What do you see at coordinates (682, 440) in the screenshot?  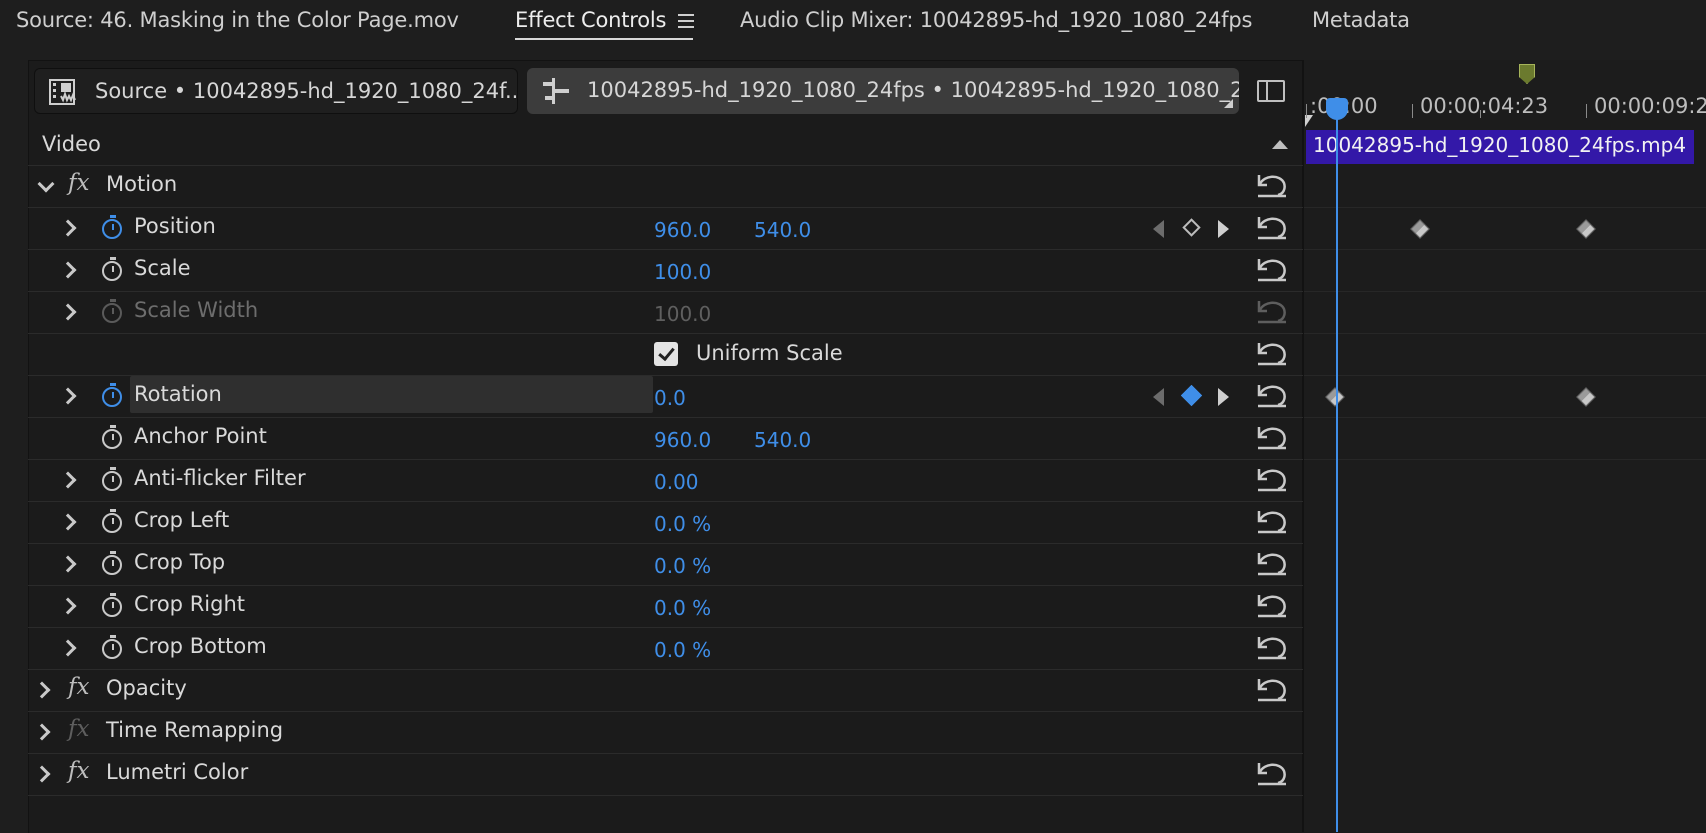 I see `anchor-point-x-value: 960.0` at bounding box center [682, 440].